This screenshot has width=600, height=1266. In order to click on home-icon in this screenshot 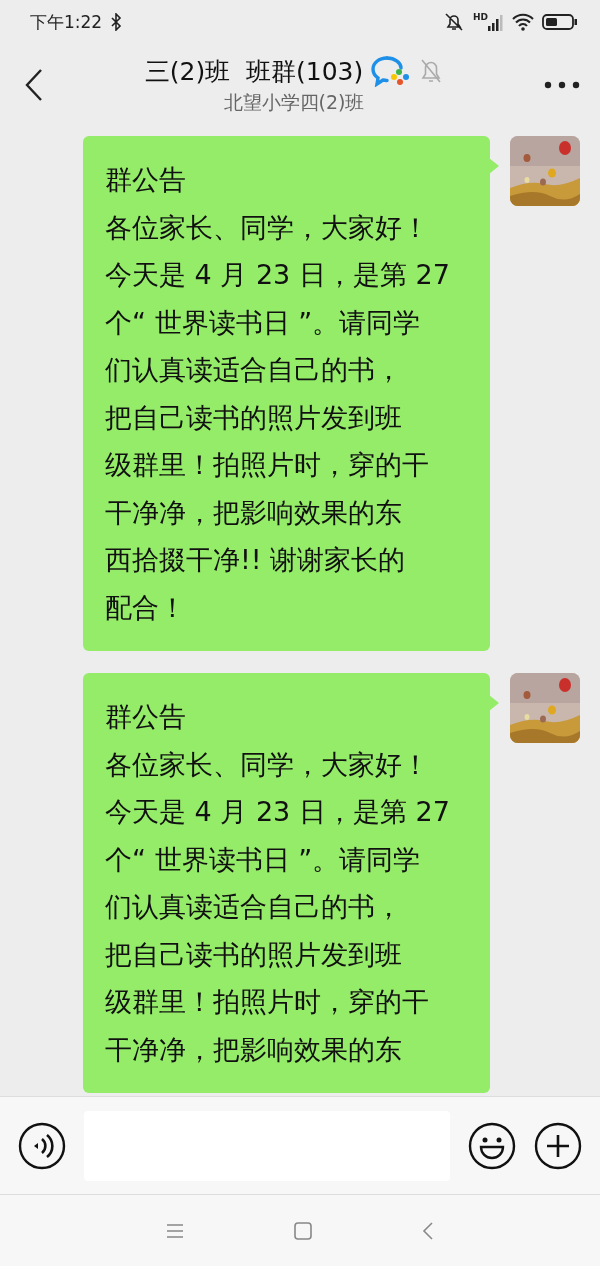, I will do `click(303, 1230)`.